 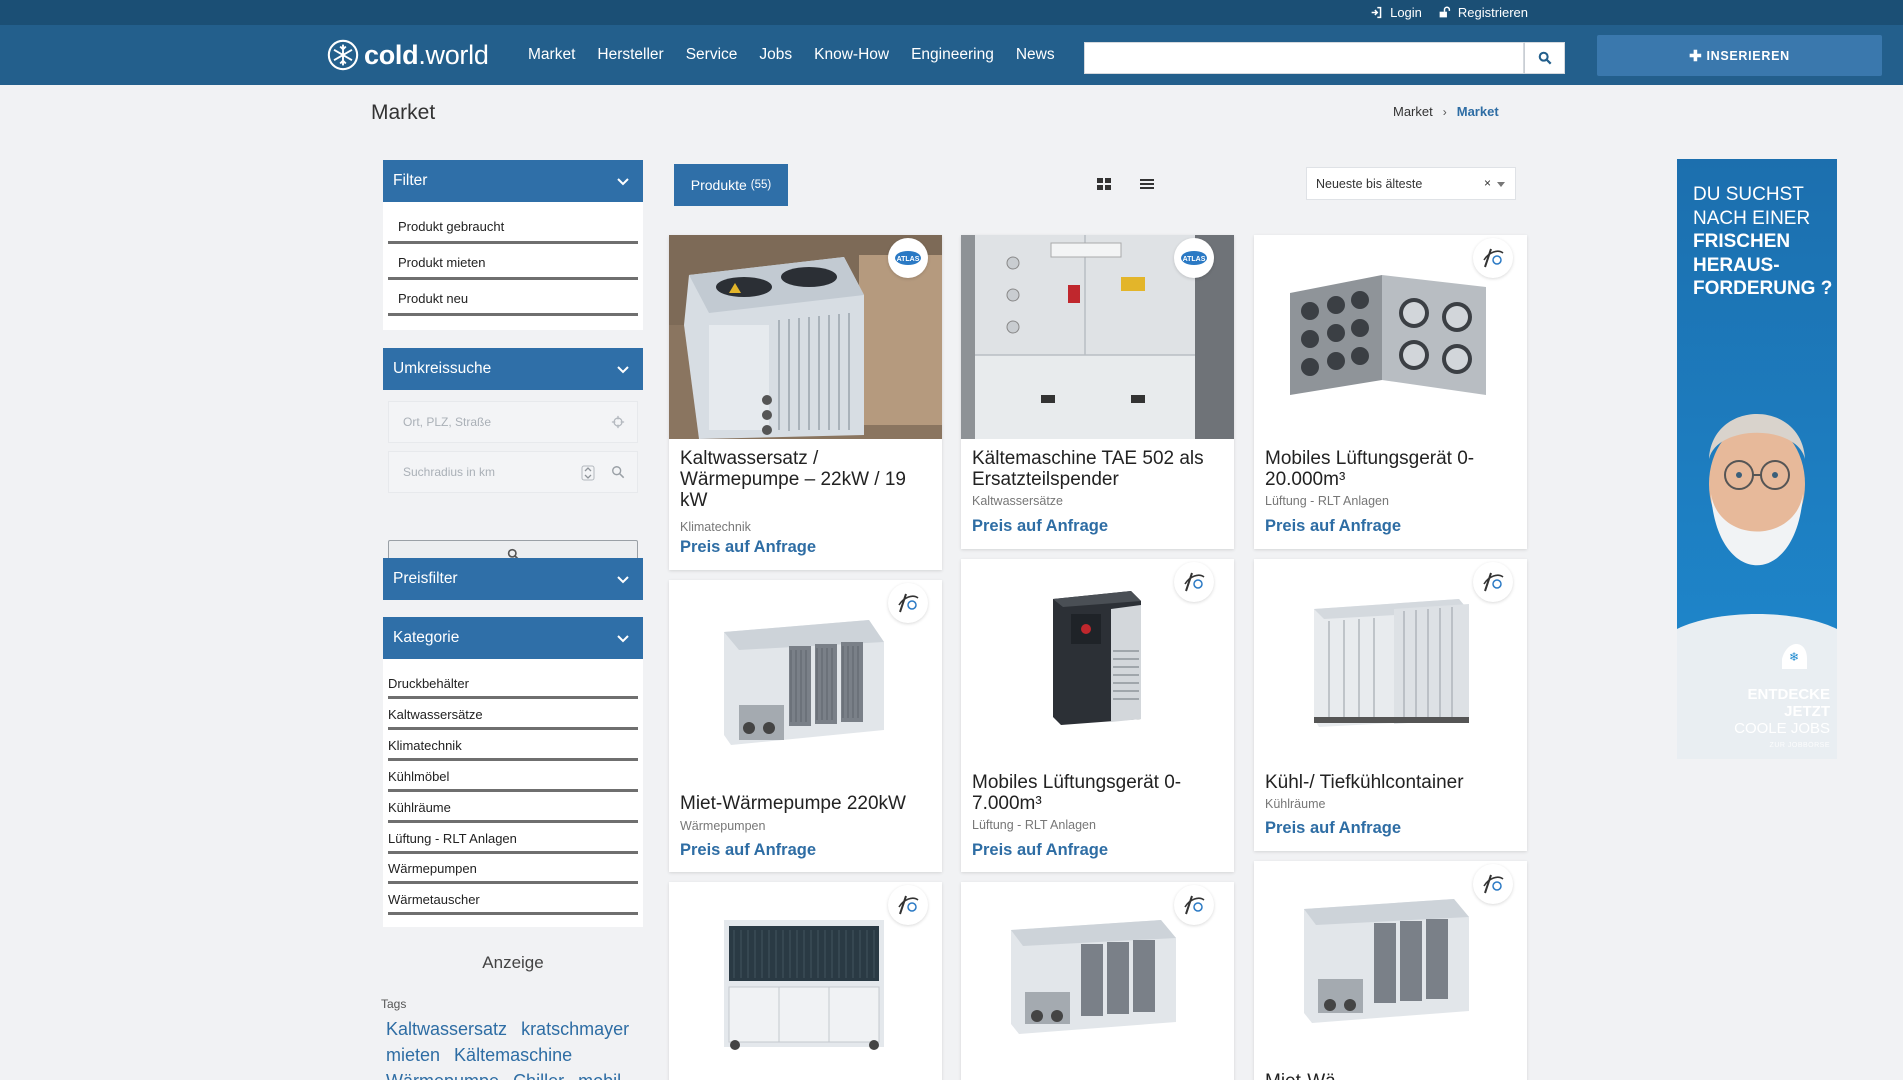 I want to click on product-title: Mobiles Lüftungsgerät 0-7.000m³, so click(x=1099, y=793).